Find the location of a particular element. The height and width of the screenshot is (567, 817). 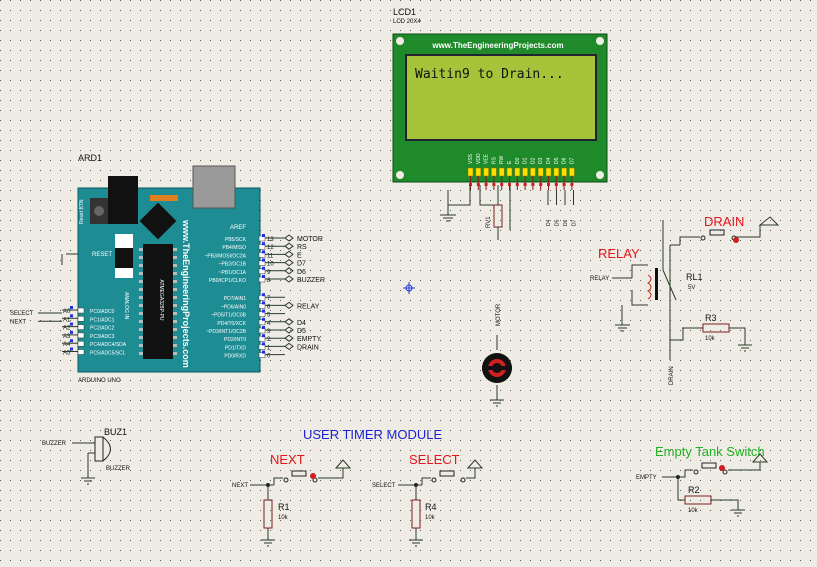

drain-title: DRAIN is located at coordinates (724, 221).